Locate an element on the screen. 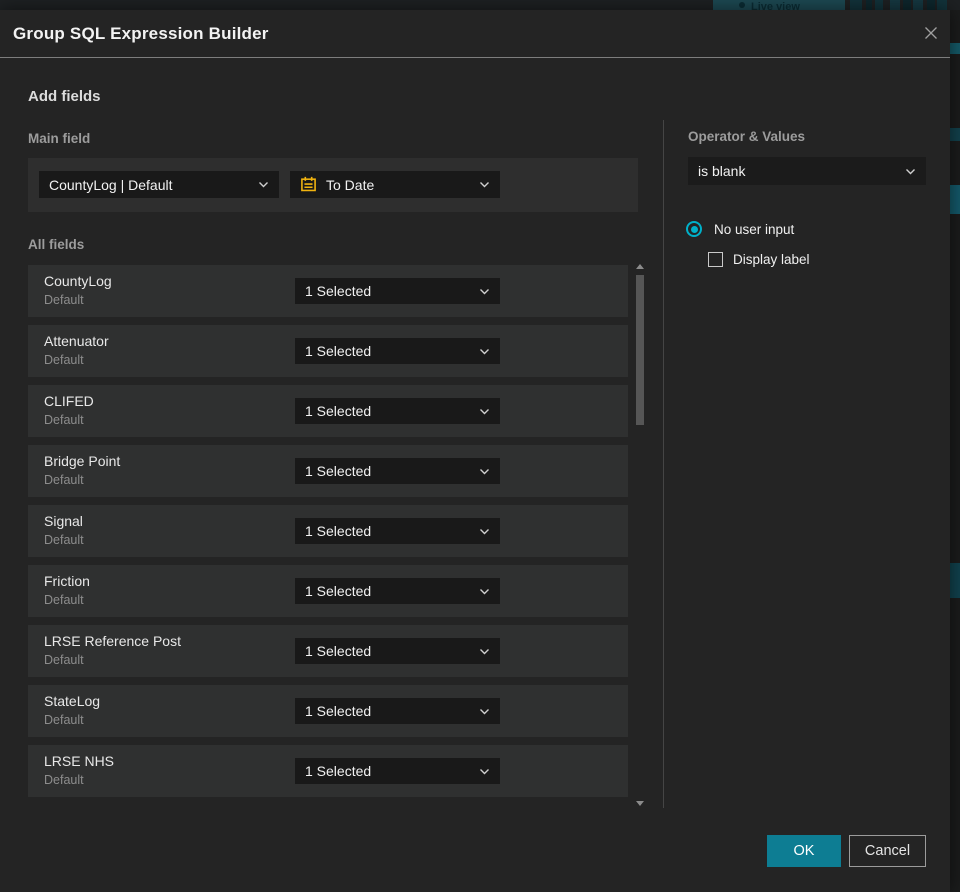 This screenshot has height=892, width=960. live-view-chip: Live view is located at coordinates (779, 5).